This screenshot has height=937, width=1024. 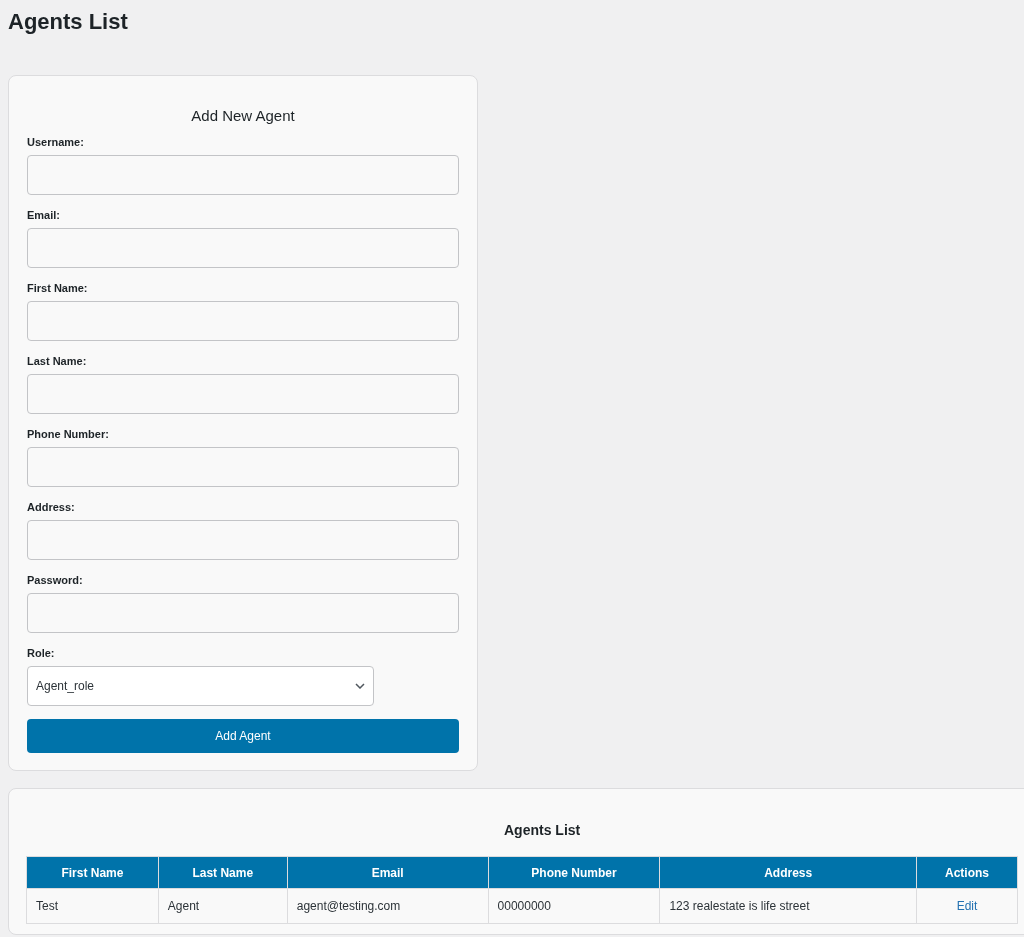 I want to click on page-title: Agents List, so click(x=68, y=22).